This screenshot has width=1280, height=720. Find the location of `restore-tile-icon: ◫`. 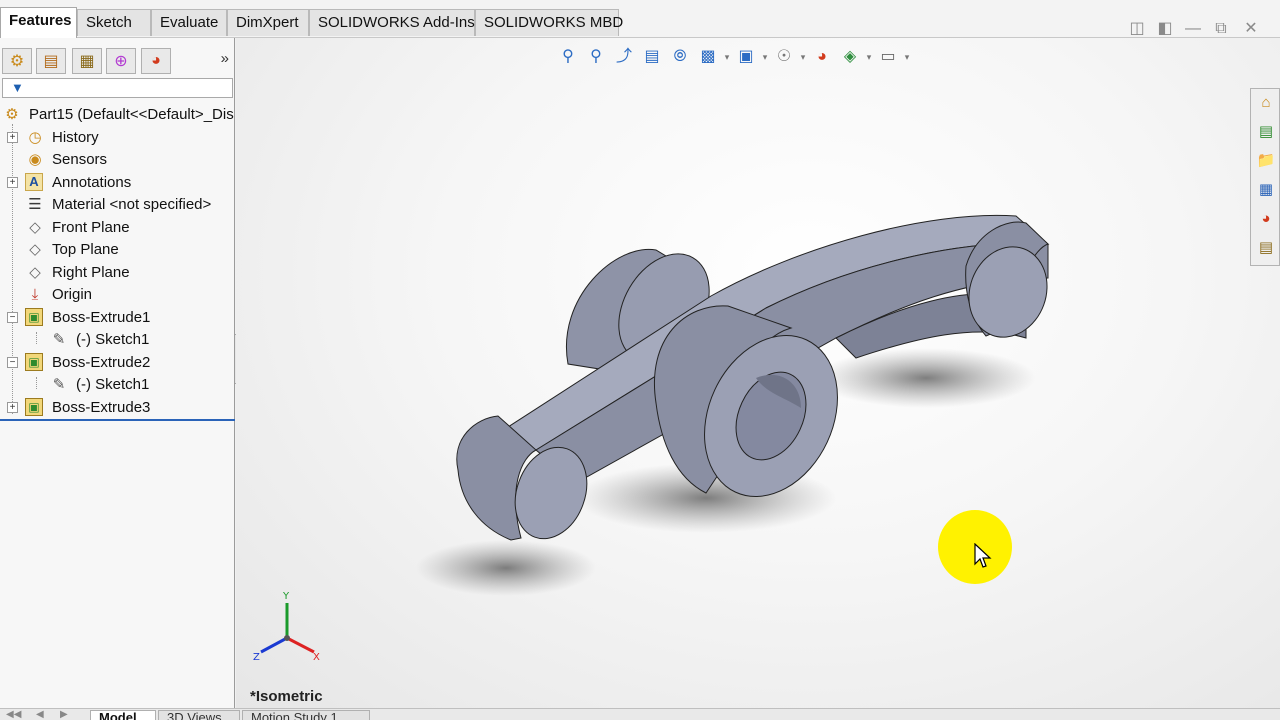

restore-tile-icon: ◫ is located at coordinates (1137, 29).